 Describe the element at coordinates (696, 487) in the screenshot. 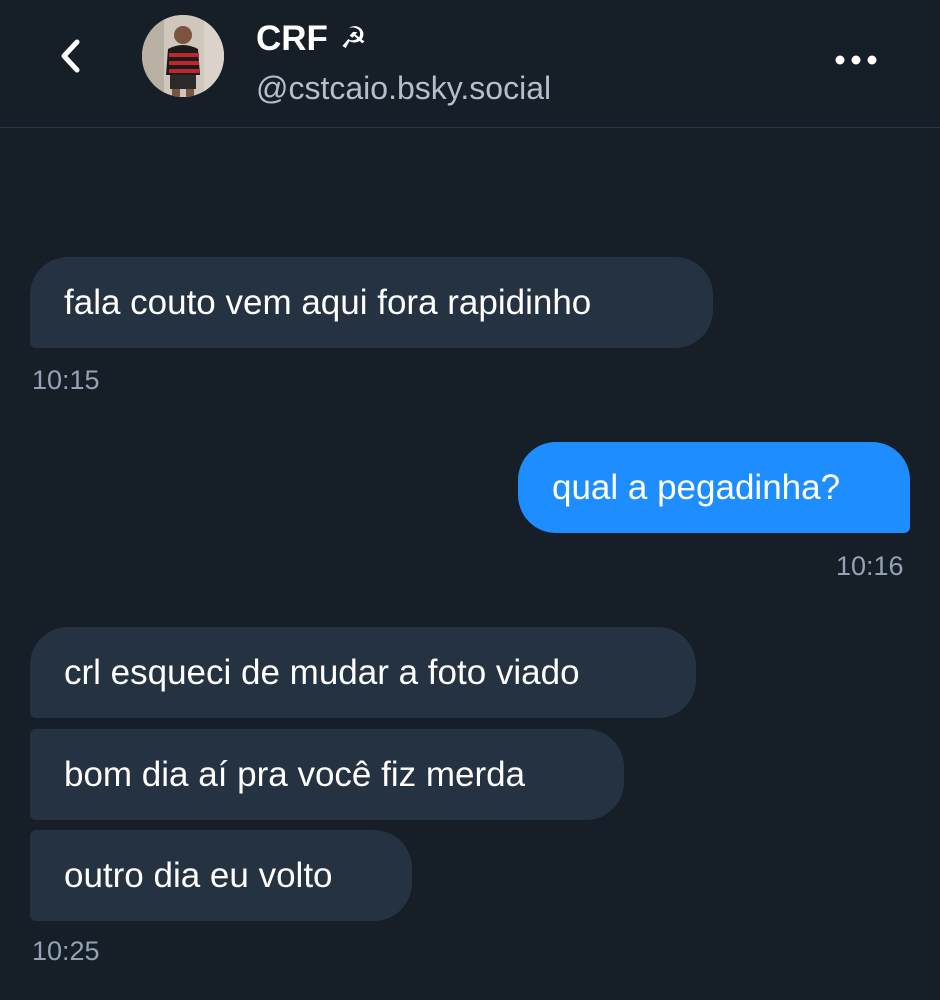

I see `message-text: qual a pegadinha?` at that location.